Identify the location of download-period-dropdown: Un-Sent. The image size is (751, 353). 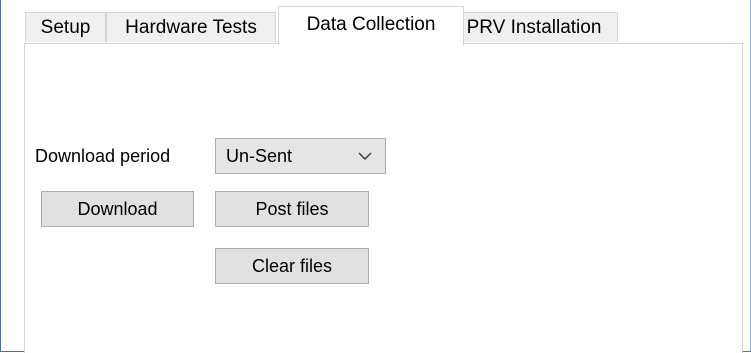
(300, 156).